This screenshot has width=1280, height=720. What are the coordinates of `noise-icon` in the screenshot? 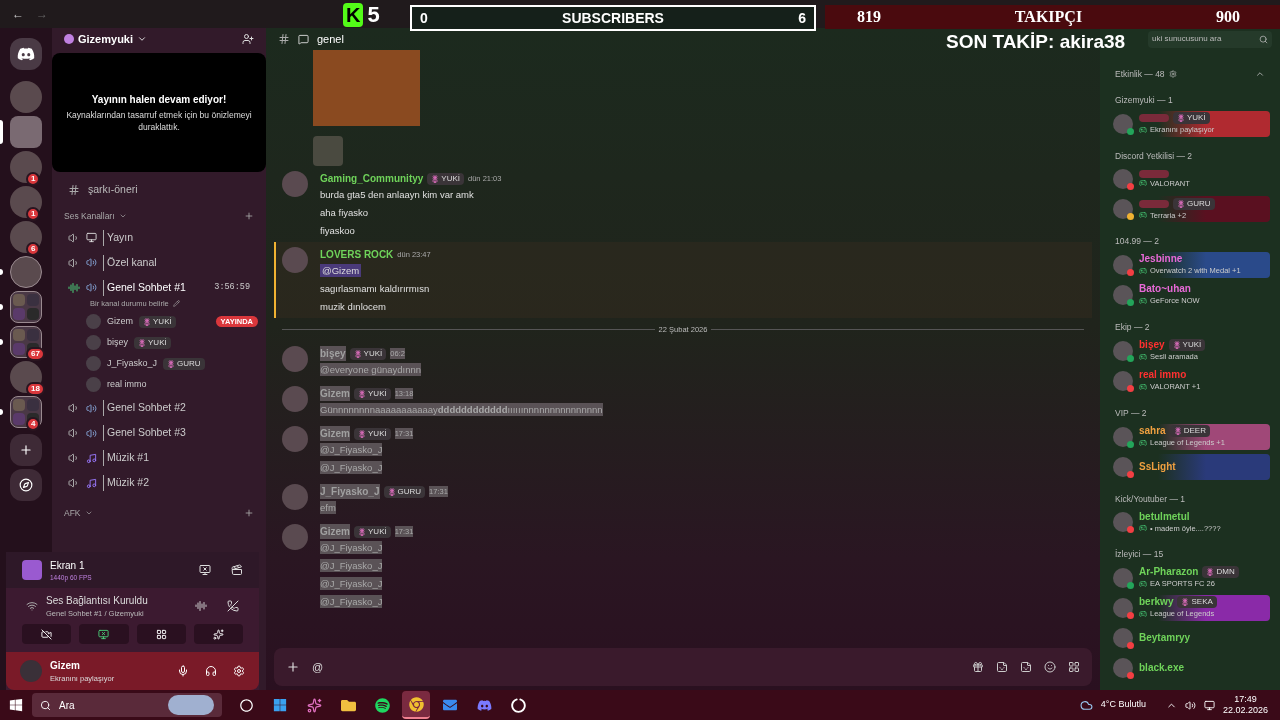 It's located at (201, 606).